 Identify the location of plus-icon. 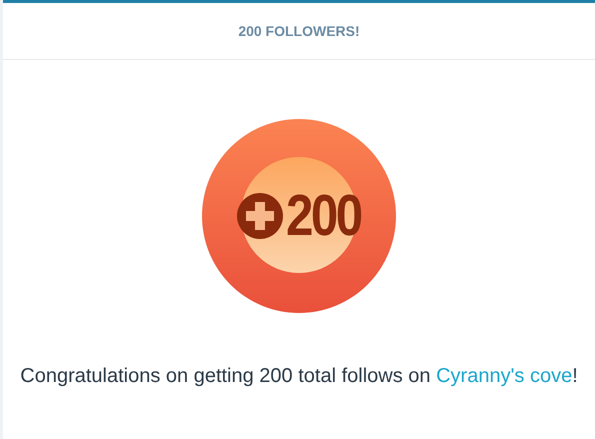
(259, 216).